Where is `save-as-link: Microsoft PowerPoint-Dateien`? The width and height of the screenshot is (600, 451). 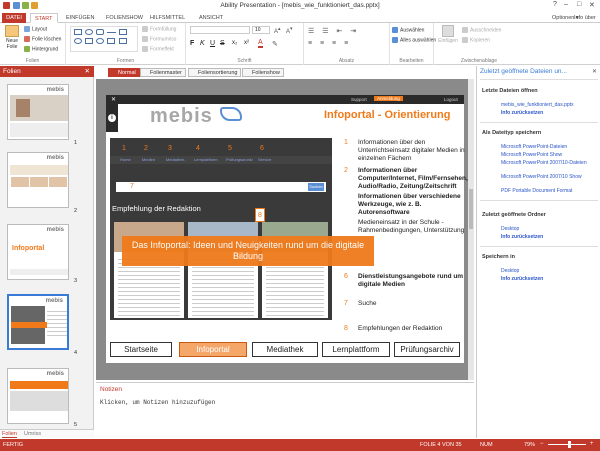
save-as-link: Microsoft PowerPoint-Dateien is located at coordinates (549, 147).